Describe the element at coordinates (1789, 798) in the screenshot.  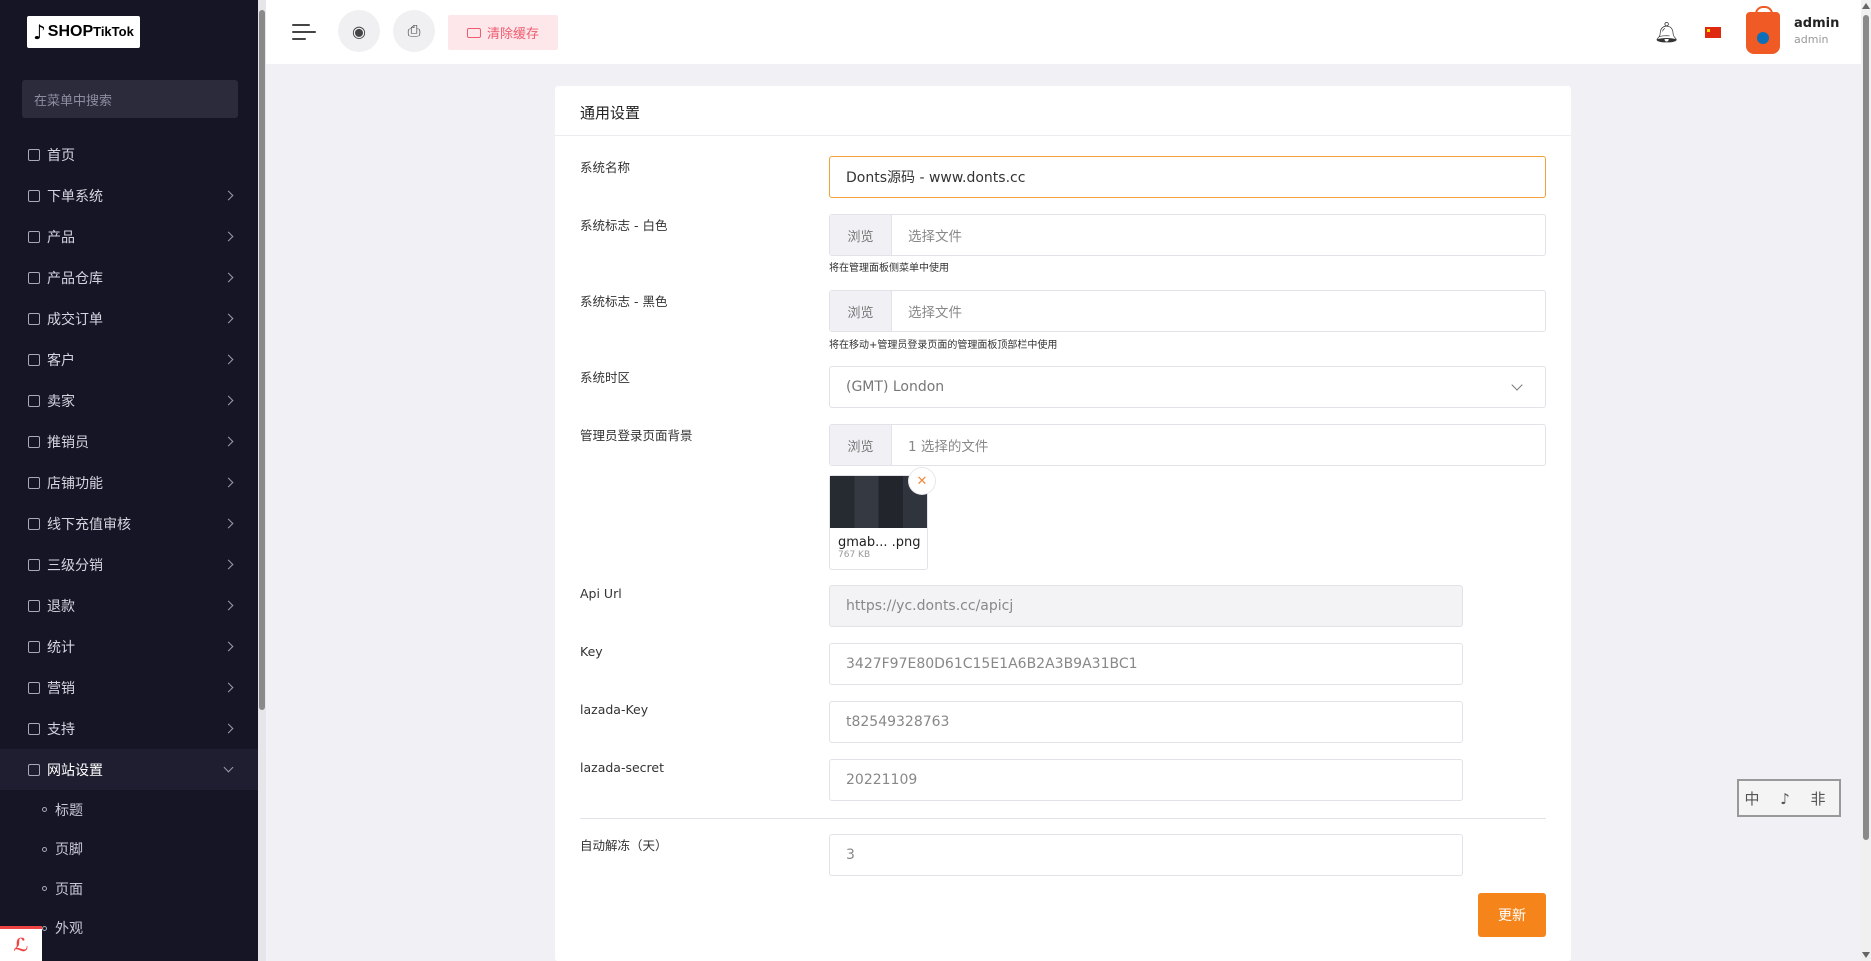
I see `language-stamp: 中 ♪ 非` at that location.